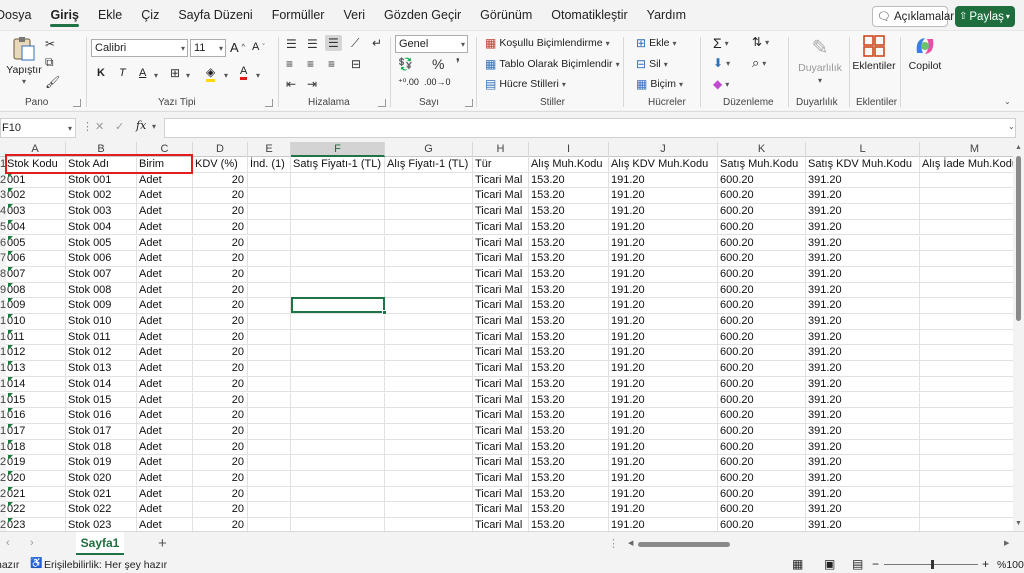 The width and height of the screenshot is (1024, 573). What do you see at coordinates (269, 103) in the screenshot?
I see `font-launcher-icon` at bounding box center [269, 103].